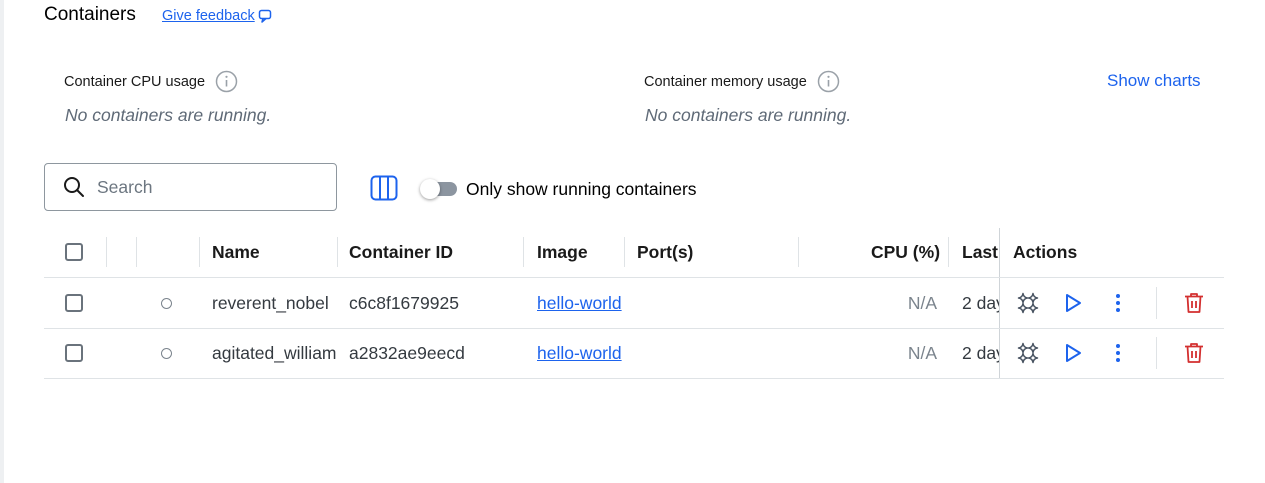 The image size is (1265, 483). What do you see at coordinates (1045, 252) in the screenshot?
I see `column-header-actions: Actions` at bounding box center [1045, 252].